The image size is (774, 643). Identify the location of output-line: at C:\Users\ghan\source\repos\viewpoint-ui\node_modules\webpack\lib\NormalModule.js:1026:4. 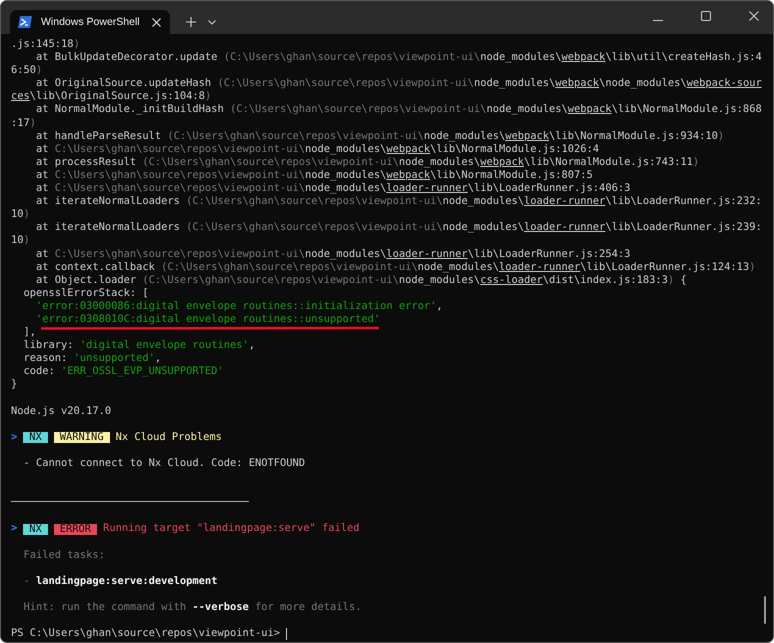
(317, 149).